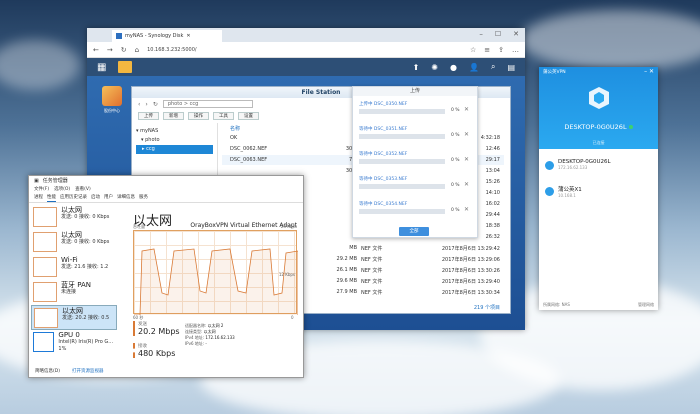  Describe the element at coordinates (487, 50) in the screenshot. I see `hub-icon: ≡` at that location.